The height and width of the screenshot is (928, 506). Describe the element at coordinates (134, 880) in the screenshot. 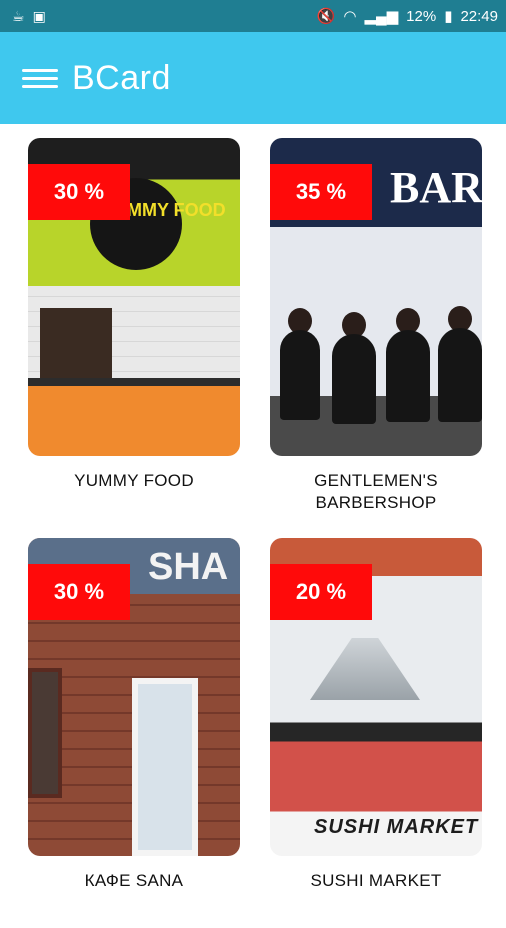

I see `merchant-name: КАФЕ SANA` at that location.